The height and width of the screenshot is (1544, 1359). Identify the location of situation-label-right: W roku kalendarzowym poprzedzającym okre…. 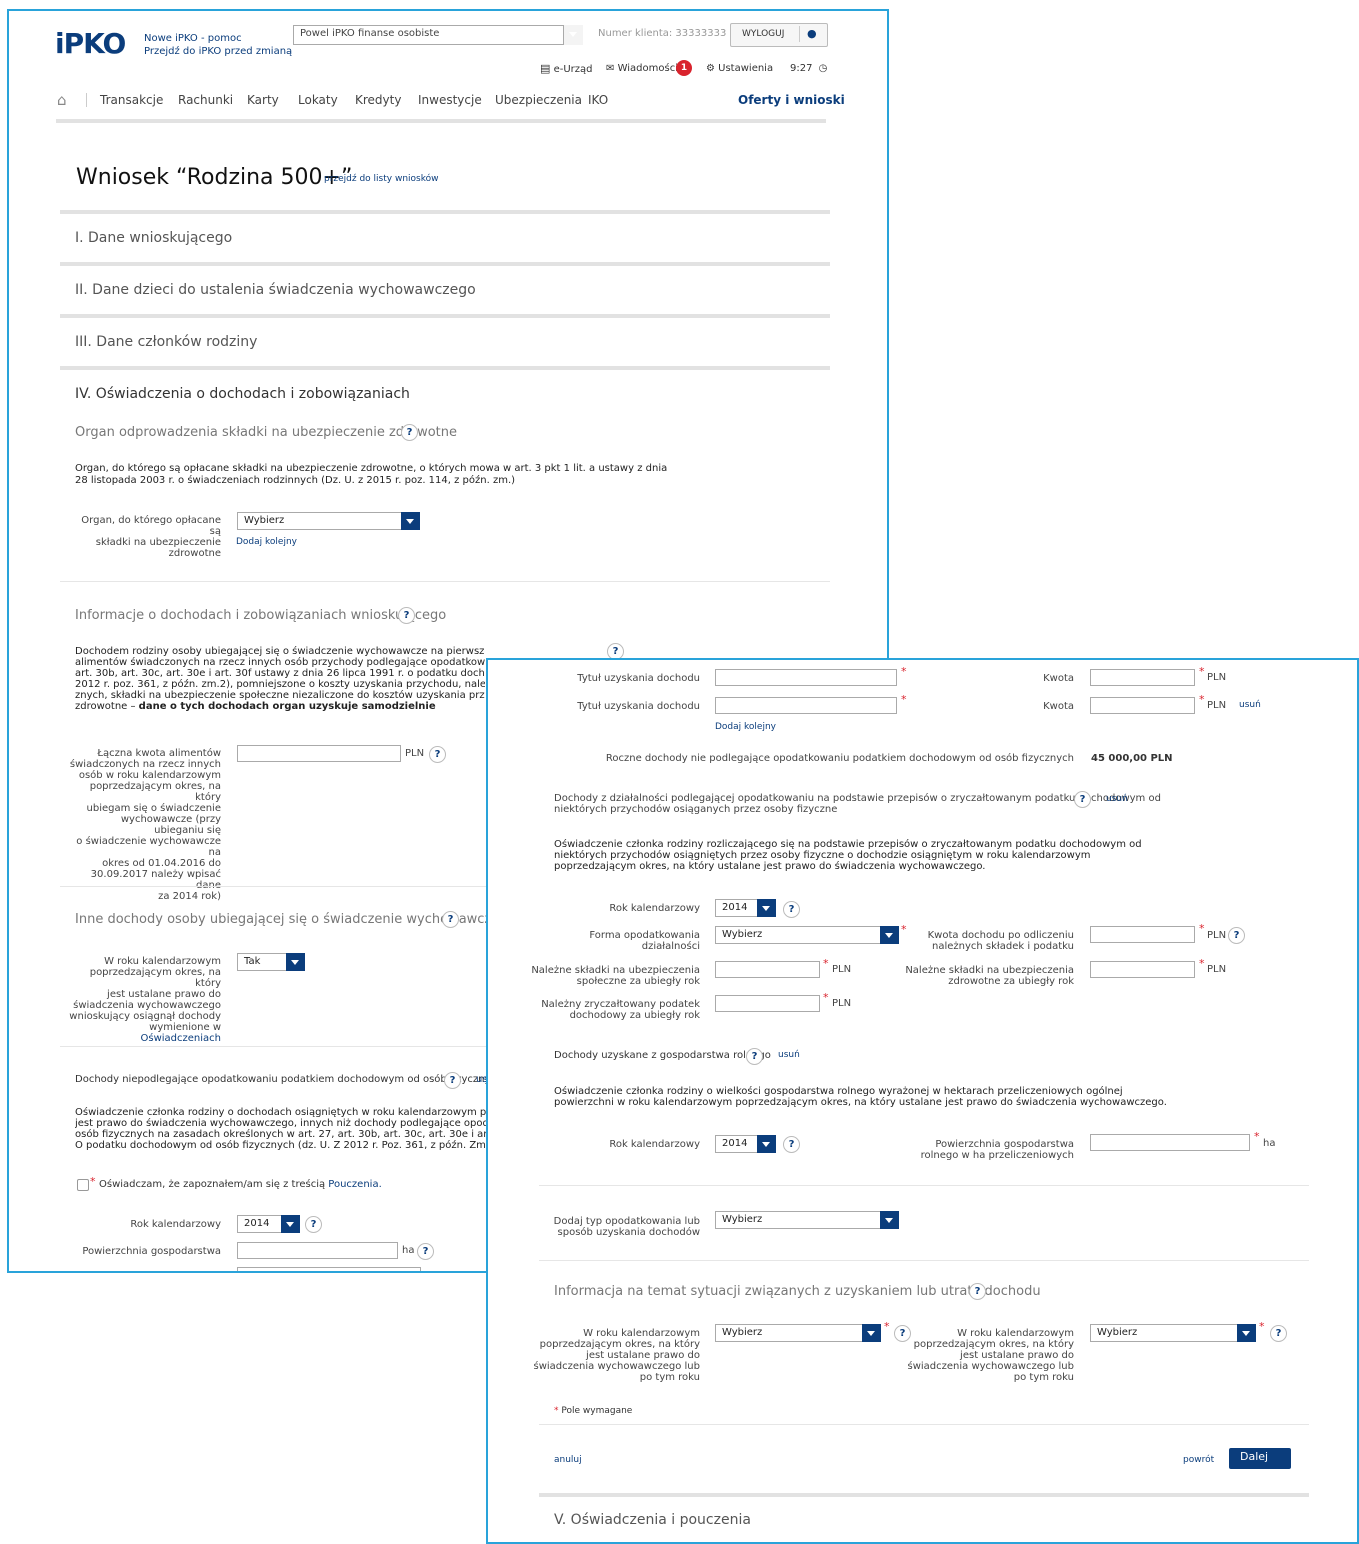
(988, 1355).